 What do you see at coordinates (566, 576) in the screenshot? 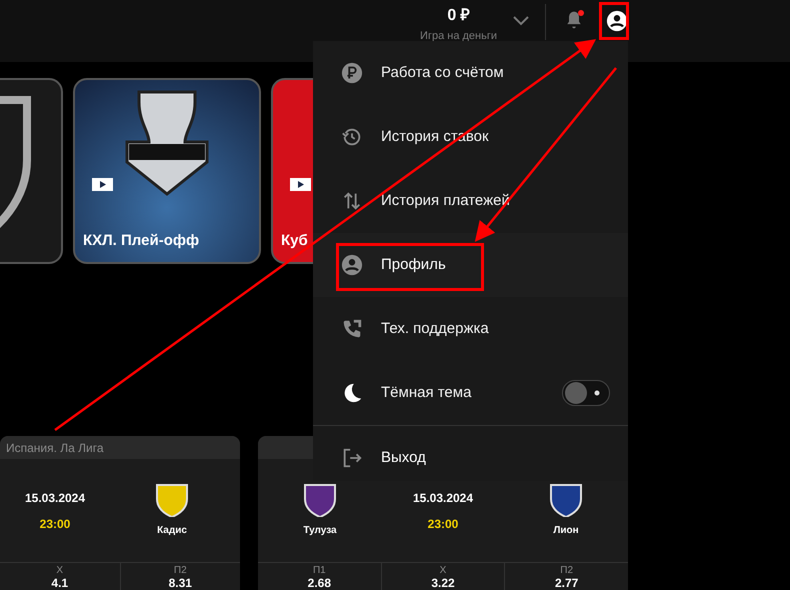
I see `odds-cell: П2 2.77` at bounding box center [566, 576].